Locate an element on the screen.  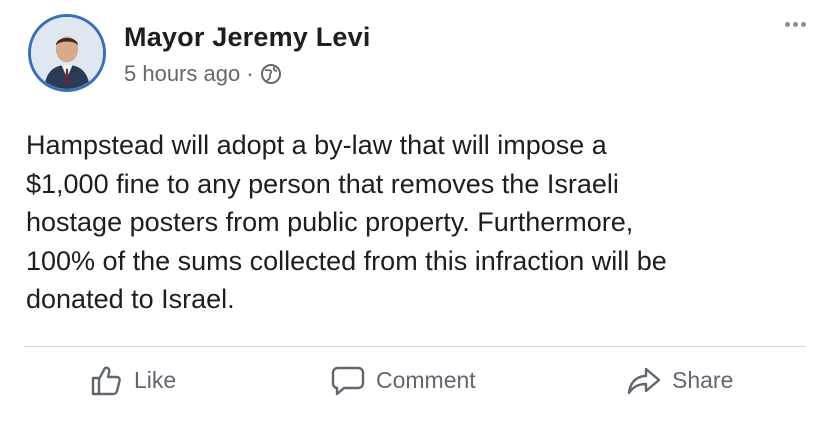
avatar-photo is located at coordinates (67, 53).